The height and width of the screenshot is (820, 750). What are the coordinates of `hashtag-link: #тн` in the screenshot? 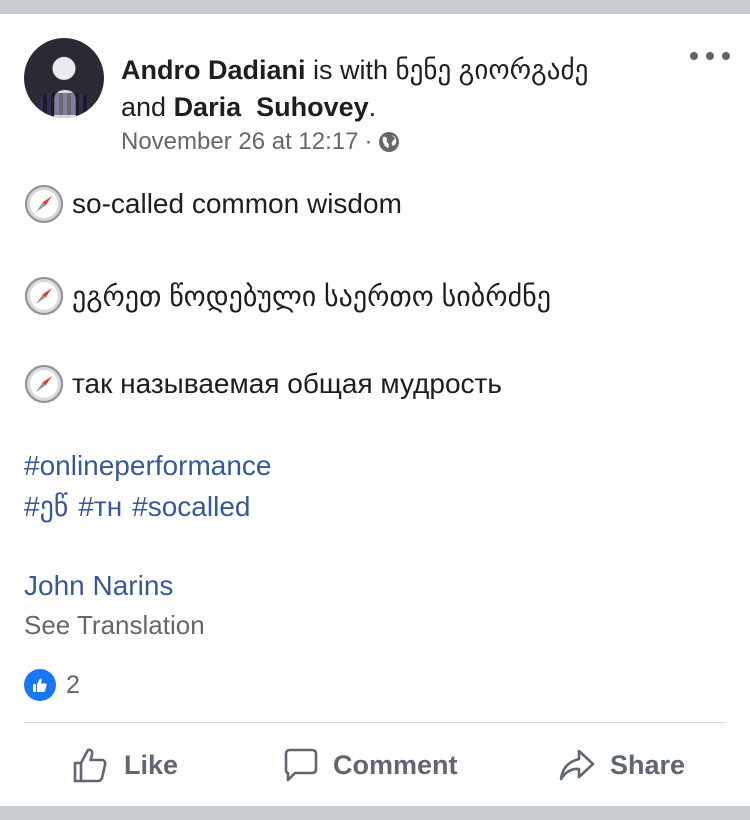 It's located at (100, 506).